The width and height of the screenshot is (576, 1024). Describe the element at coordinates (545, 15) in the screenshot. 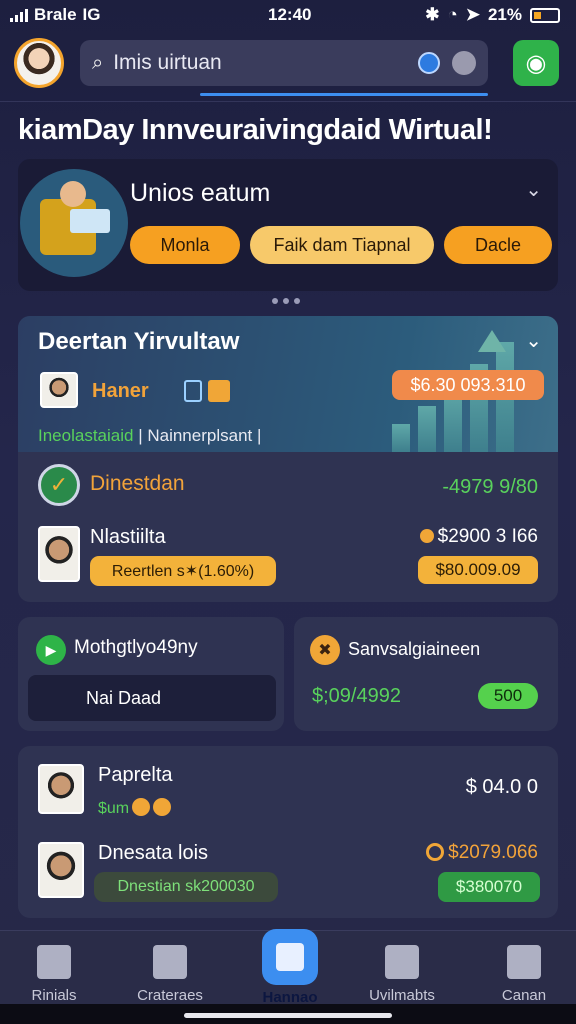

I see `battery-icon` at that location.